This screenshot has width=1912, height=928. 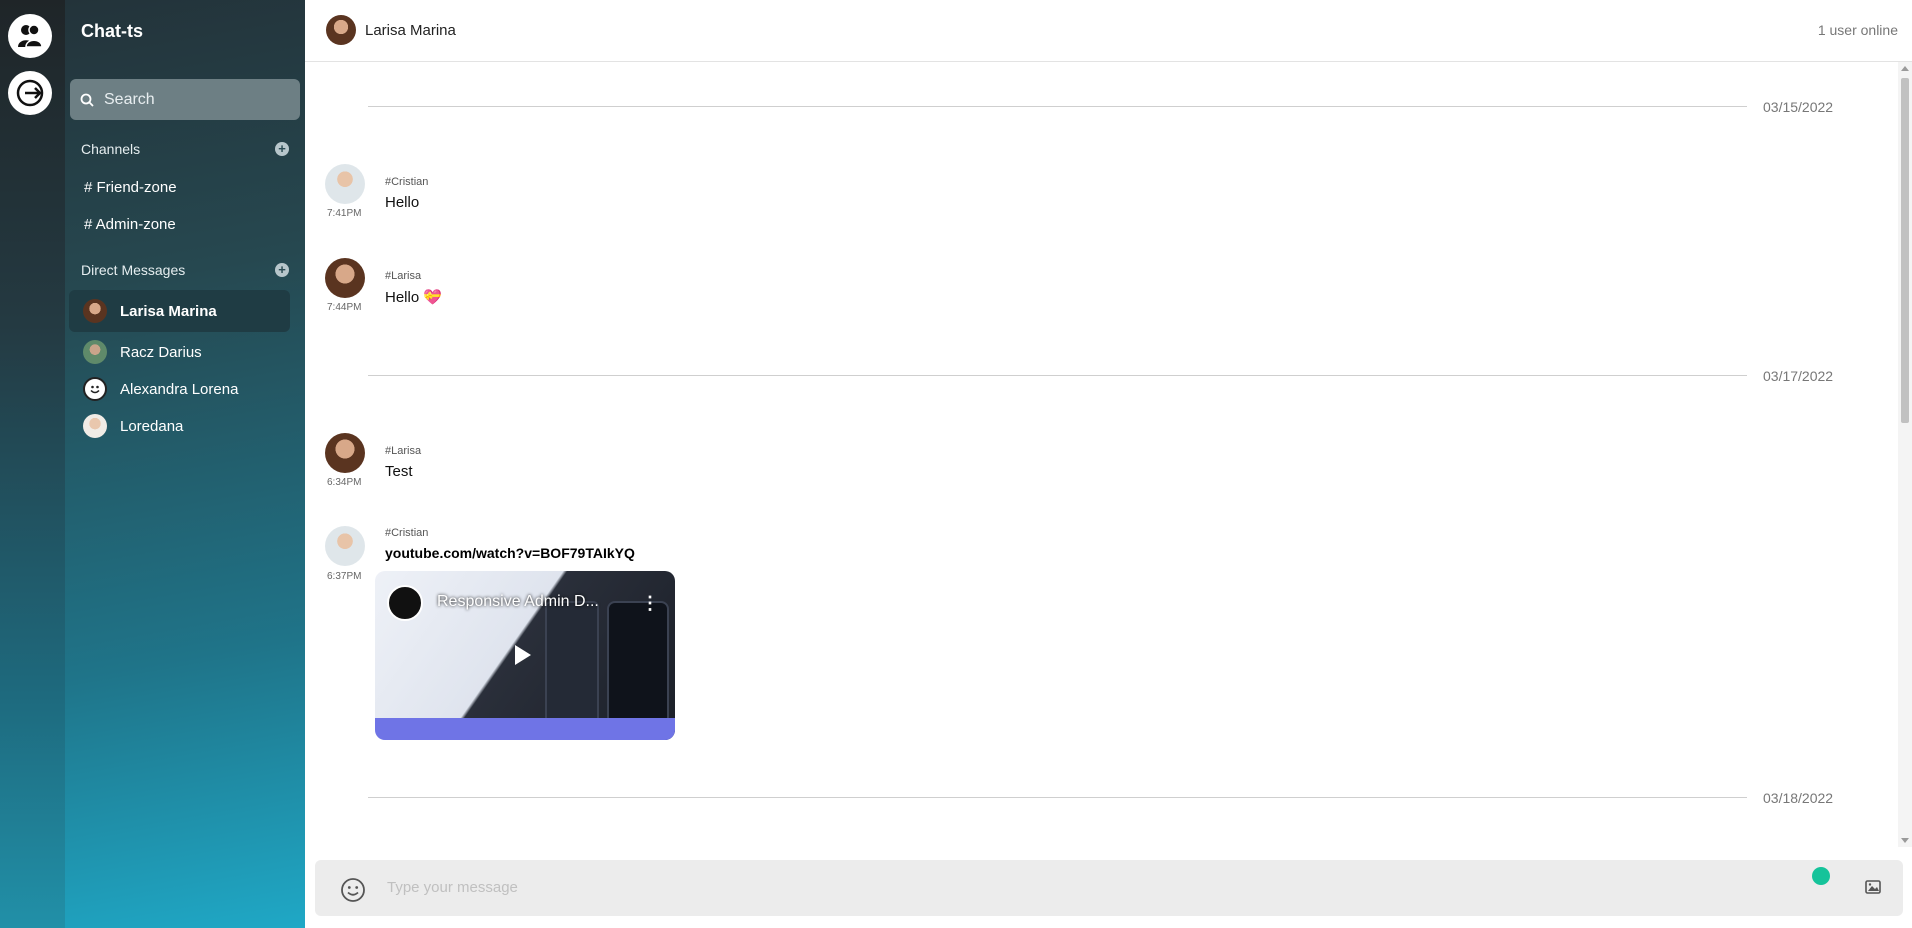 I want to click on dm-name: Racz Darius, so click(x=161, y=352).